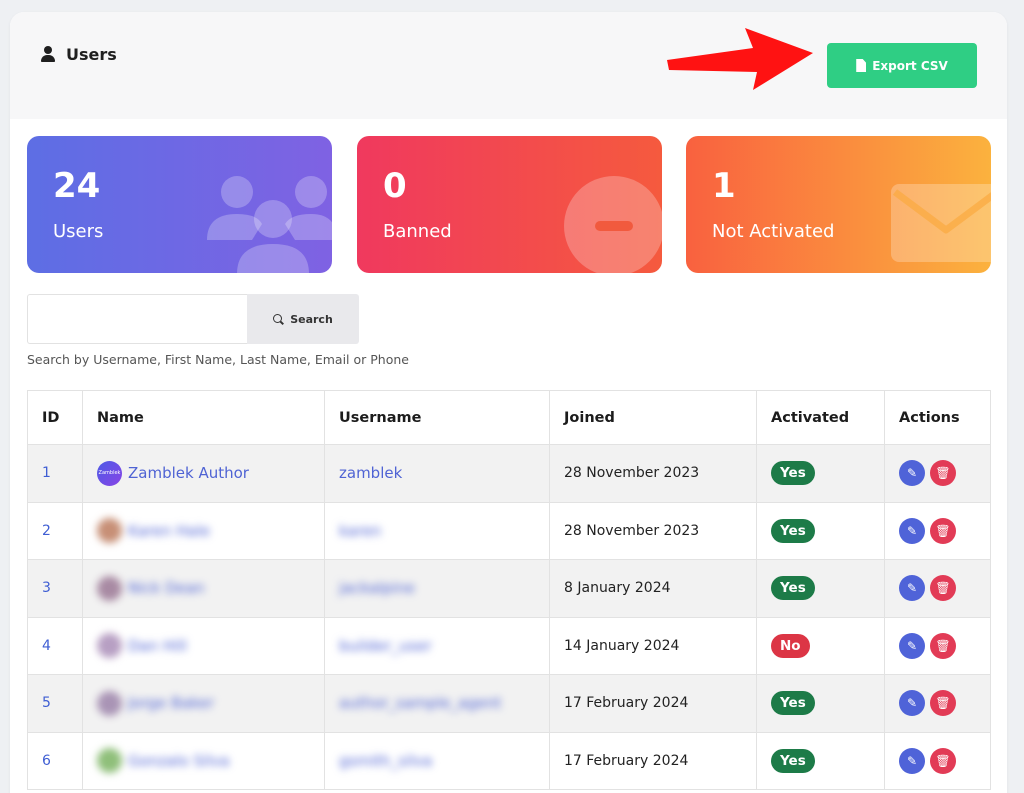 This screenshot has height=793, width=1024. What do you see at coordinates (790, 645) in the screenshot?
I see `activated-badge: No` at bounding box center [790, 645].